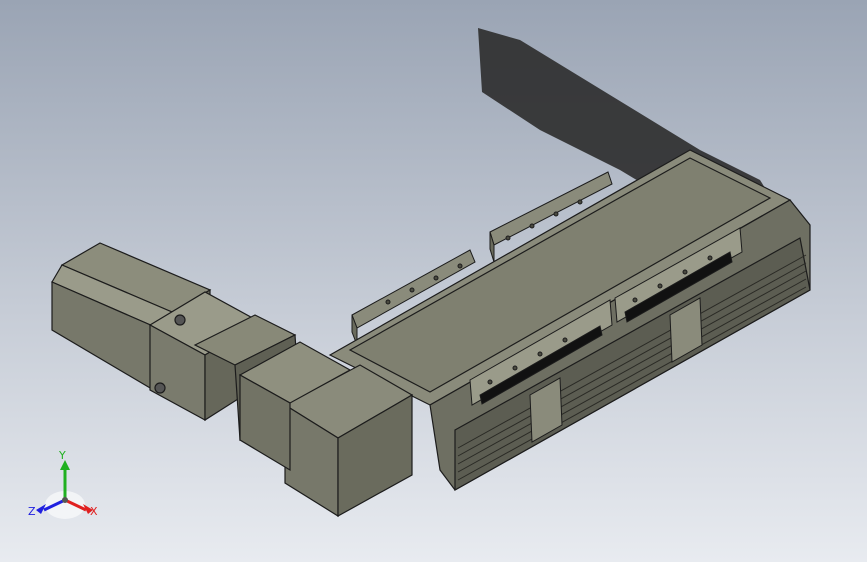 Image resolution: width=867 pixels, height=562 pixels. What do you see at coordinates (64, 489) in the screenshot?
I see `coordinate-triad` at bounding box center [64, 489].